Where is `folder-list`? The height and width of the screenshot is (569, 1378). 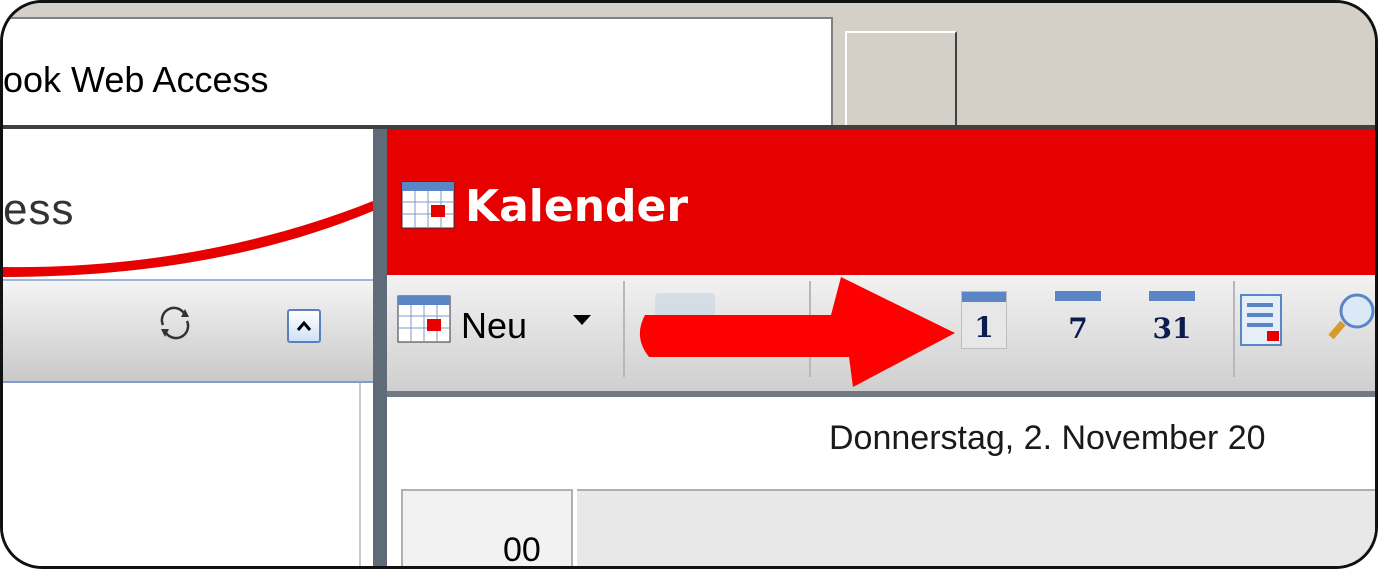 folder-list is located at coordinates (182, 474).